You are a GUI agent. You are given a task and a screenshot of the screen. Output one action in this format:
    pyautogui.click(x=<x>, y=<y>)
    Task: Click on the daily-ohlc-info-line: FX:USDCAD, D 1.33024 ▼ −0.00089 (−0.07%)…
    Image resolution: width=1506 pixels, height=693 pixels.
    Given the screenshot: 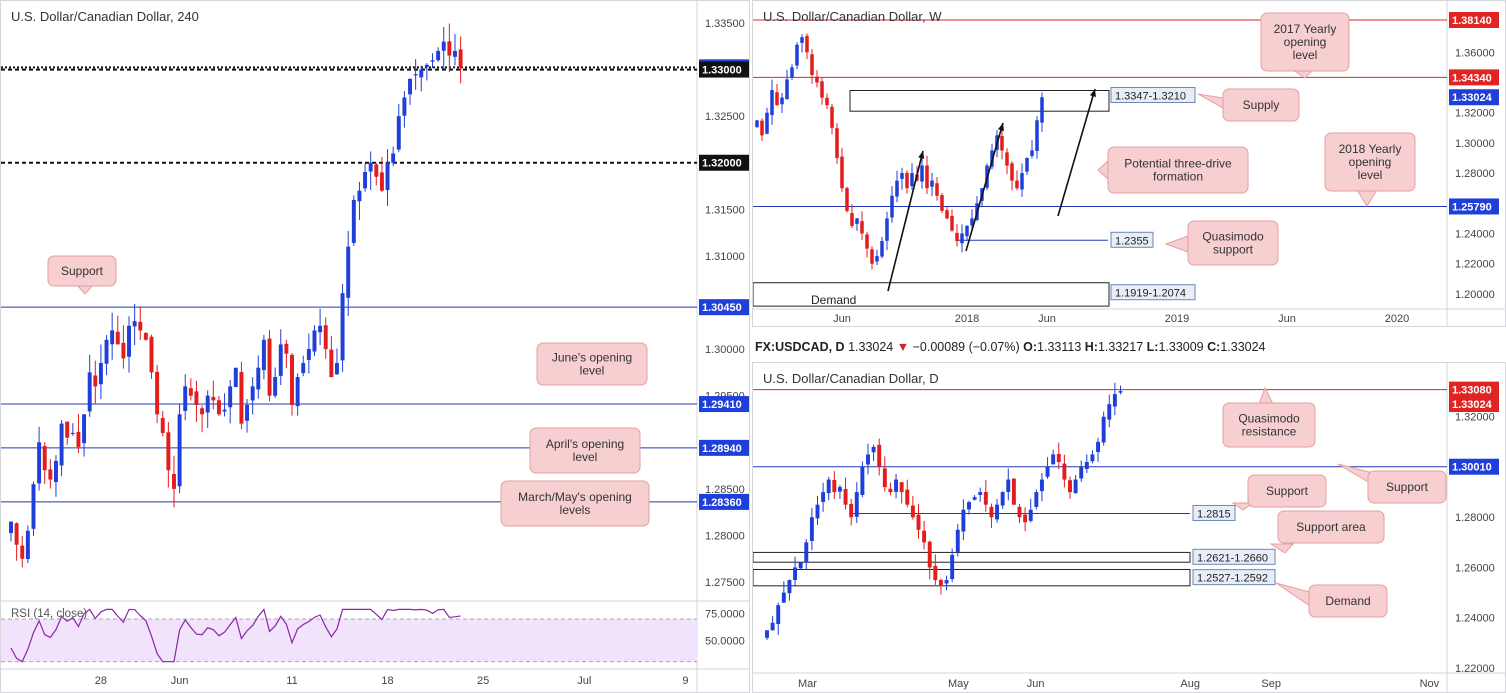 What is the action you would take?
    pyautogui.click(x=1010, y=347)
    